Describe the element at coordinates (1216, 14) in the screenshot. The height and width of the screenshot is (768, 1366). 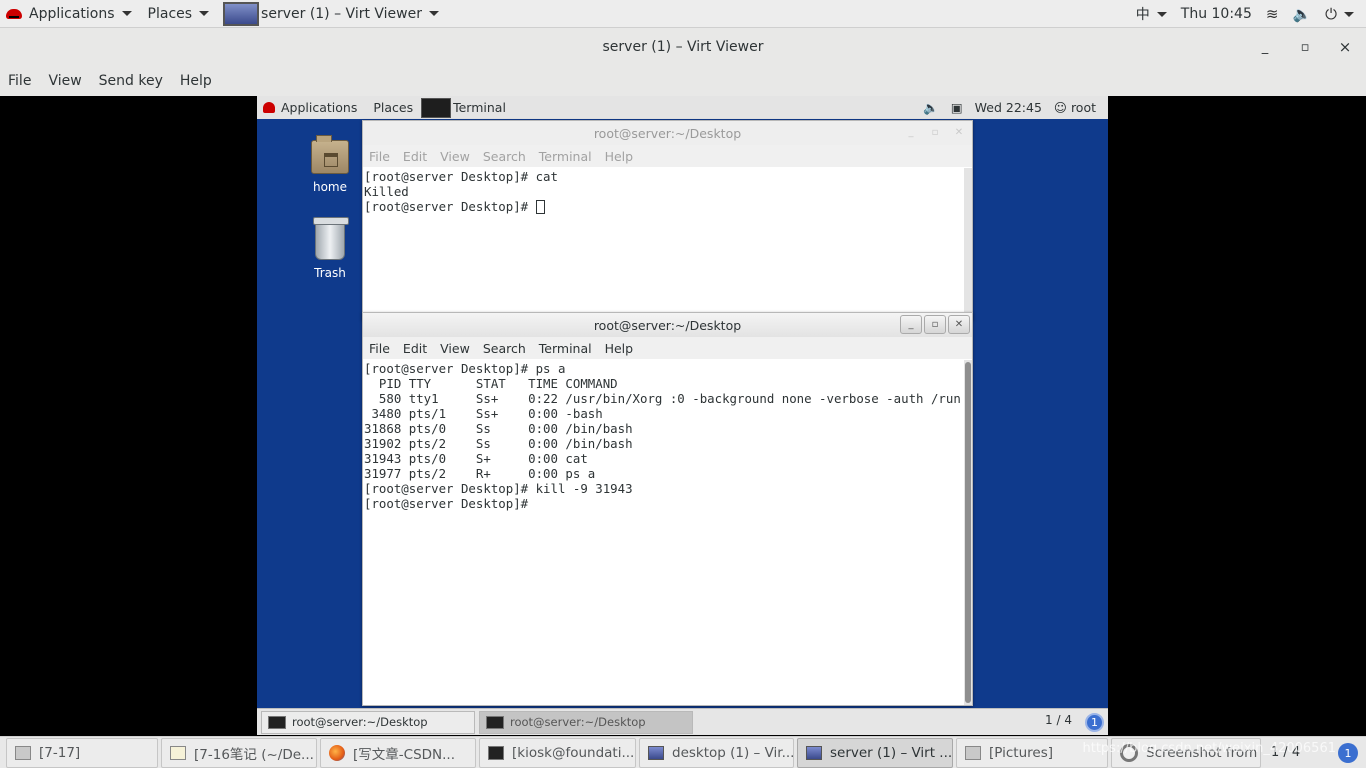
I see `clock: Thu 10:45` at that location.